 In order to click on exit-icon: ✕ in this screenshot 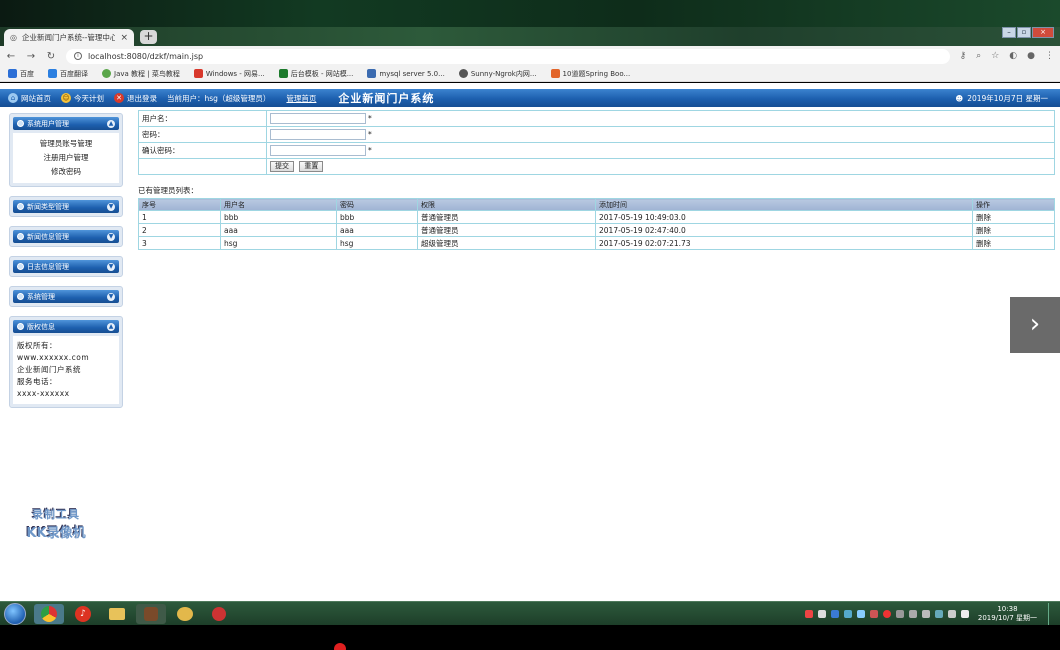, I will do `click(119, 98)`.